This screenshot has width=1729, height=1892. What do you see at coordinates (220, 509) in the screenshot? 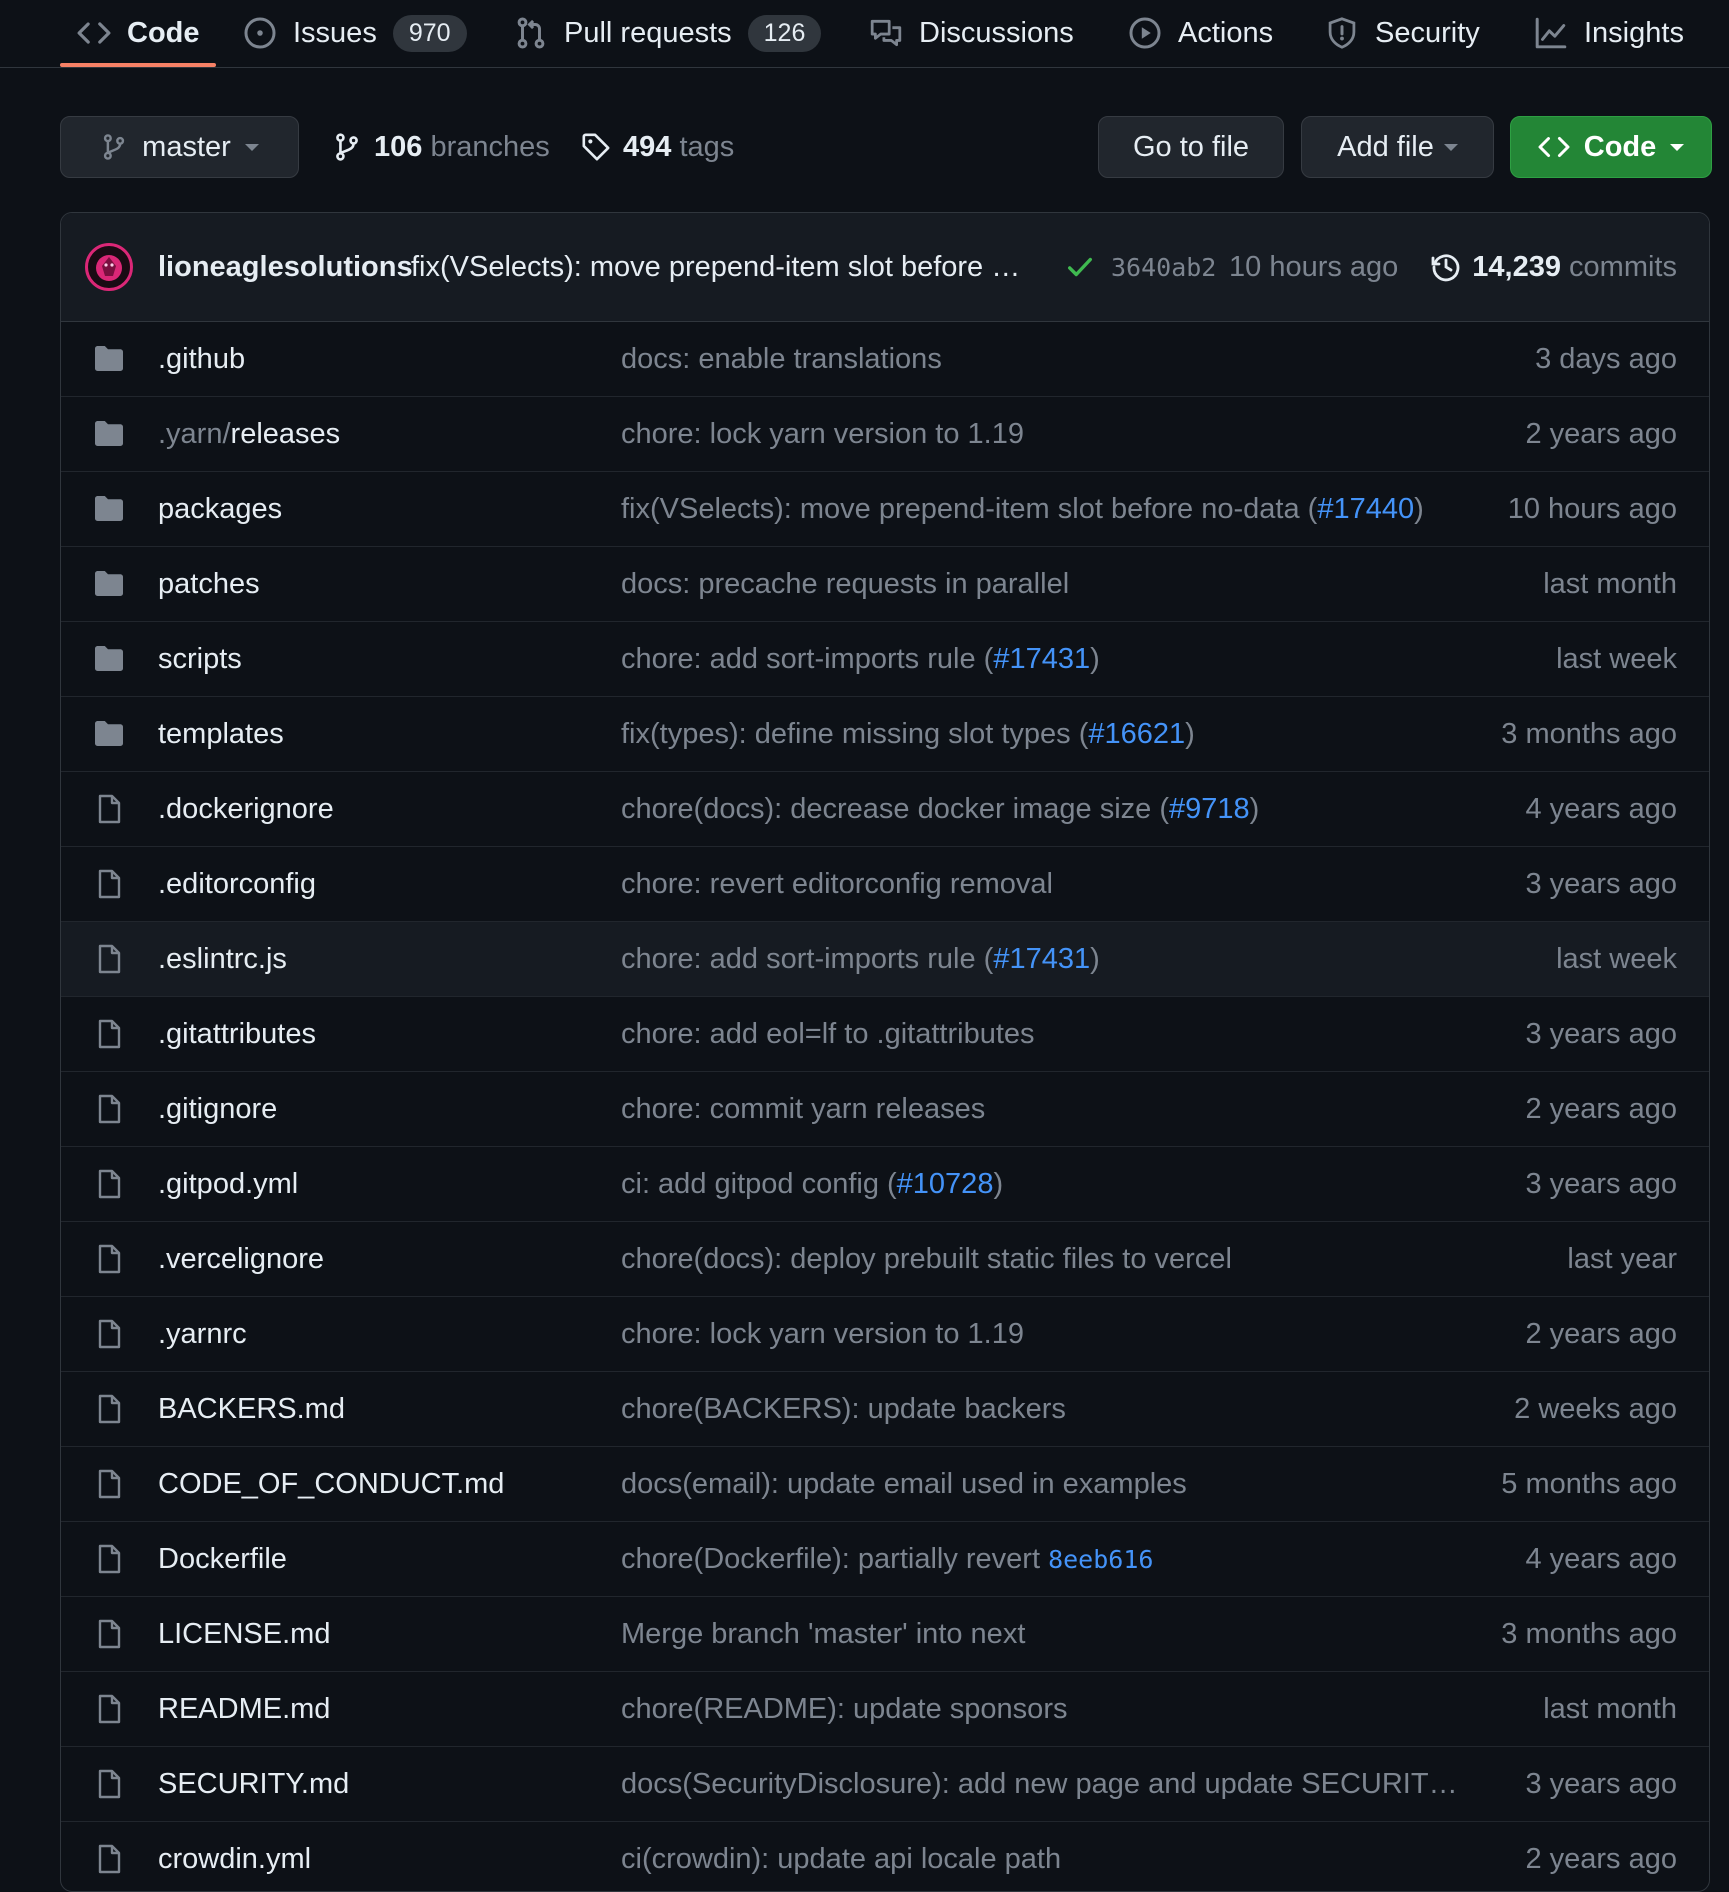
I see `file-name-link: packages` at bounding box center [220, 509].